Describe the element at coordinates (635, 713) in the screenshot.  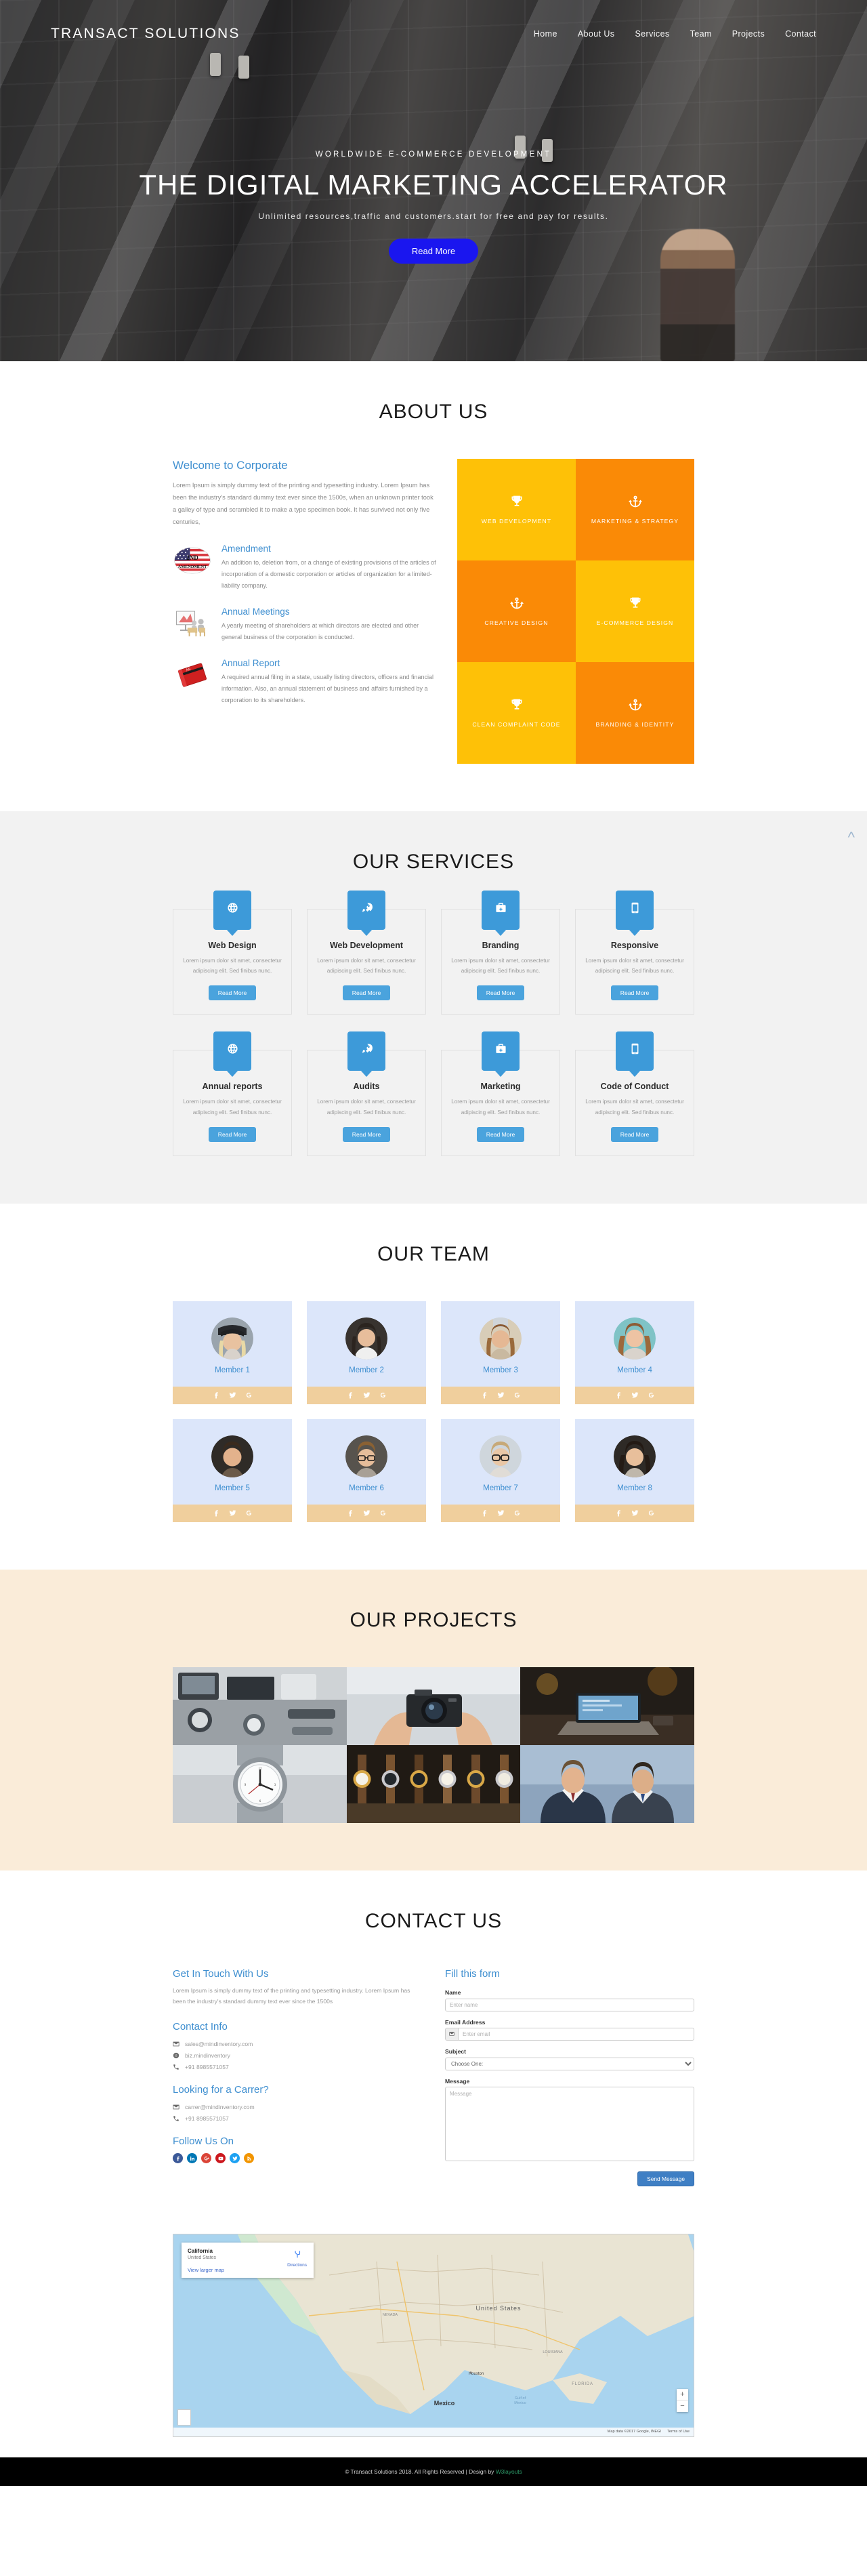
I see `about-tile-branding-identity: BRANDING & IDENTITY` at that location.